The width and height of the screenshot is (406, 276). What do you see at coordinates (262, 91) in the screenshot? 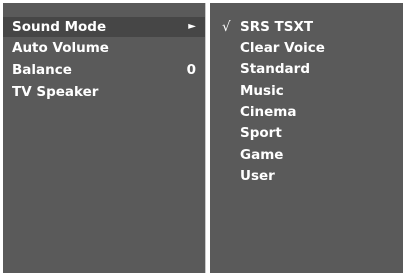
I see `option-label: Music` at bounding box center [262, 91].